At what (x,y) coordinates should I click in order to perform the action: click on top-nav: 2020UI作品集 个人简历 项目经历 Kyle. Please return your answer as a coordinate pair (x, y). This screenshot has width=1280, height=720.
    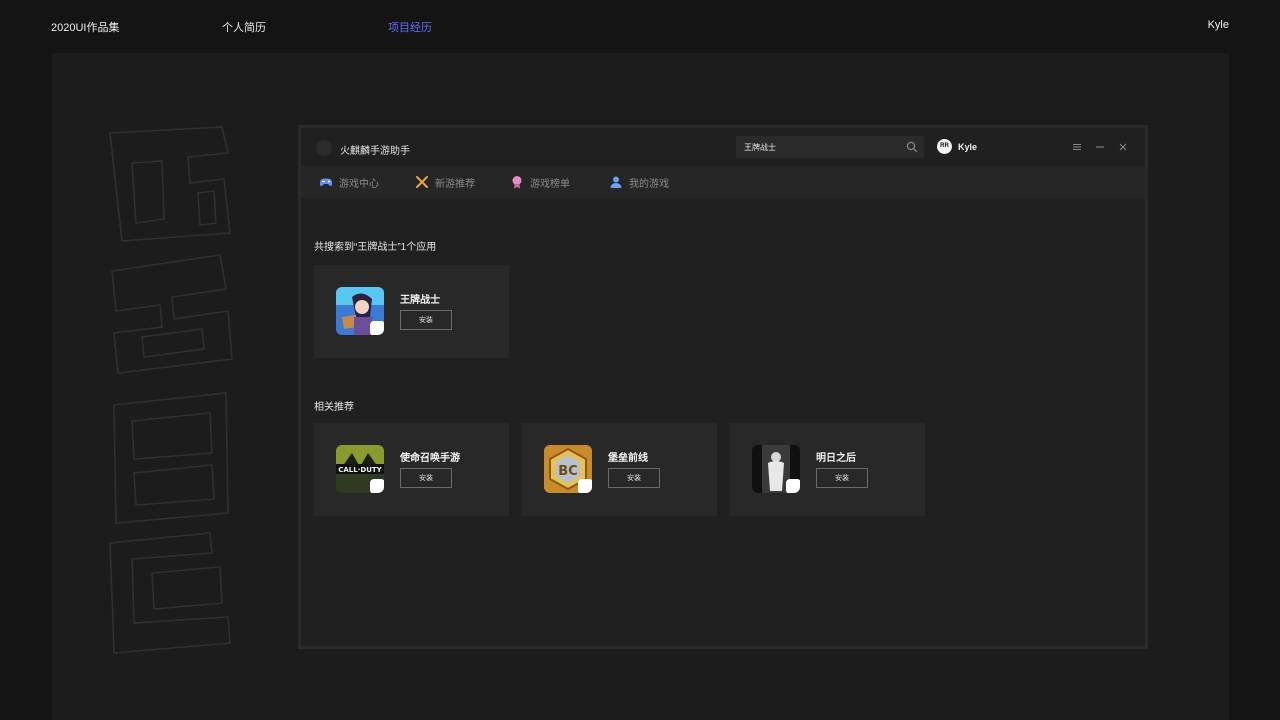
    Looking at the image, I should click on (640, 26).